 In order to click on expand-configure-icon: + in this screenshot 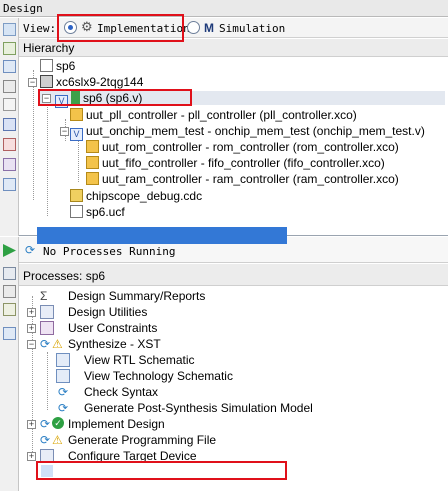, I will do `click(31, 456)`.